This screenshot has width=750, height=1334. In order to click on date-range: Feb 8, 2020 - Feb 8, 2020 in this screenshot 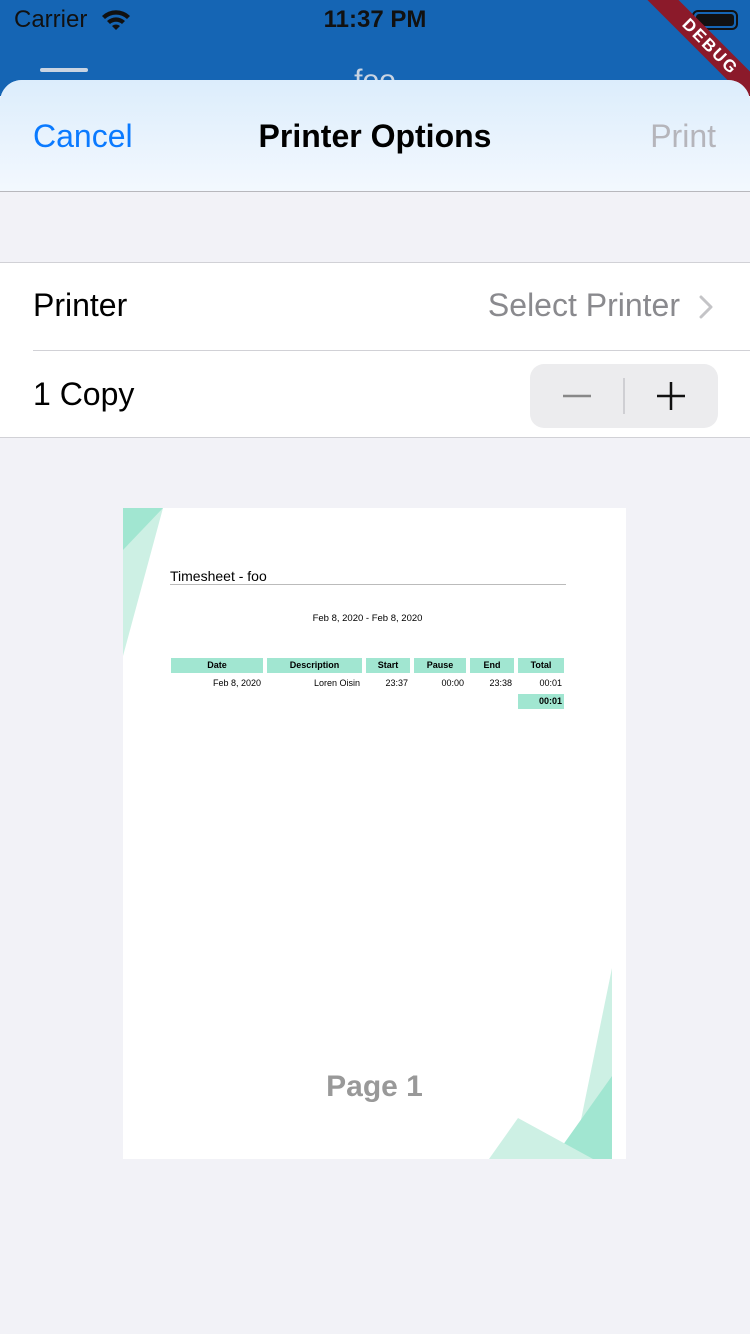, I will do `click(367, 618)`.